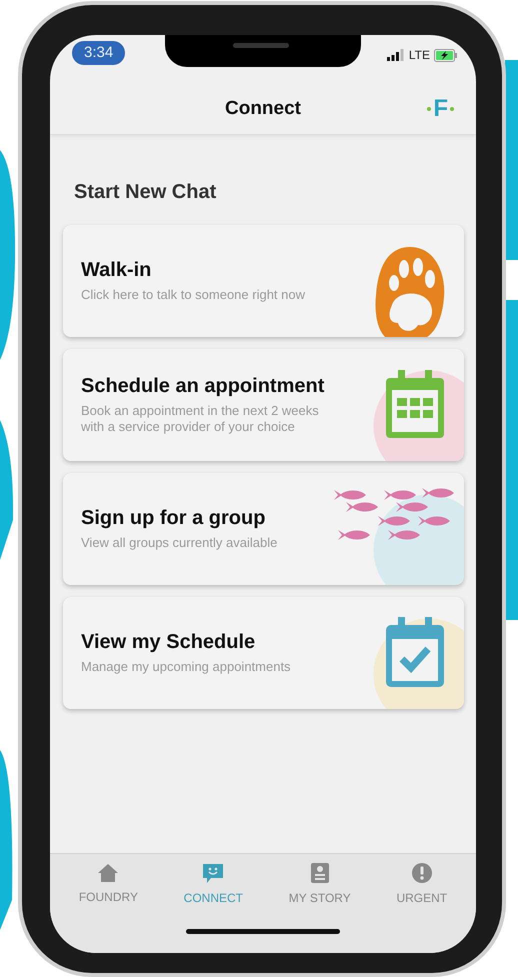  What do you see at coordinates (108, 873) in the screenshot?
I see `home-icon` at bounding box center [108, 873].